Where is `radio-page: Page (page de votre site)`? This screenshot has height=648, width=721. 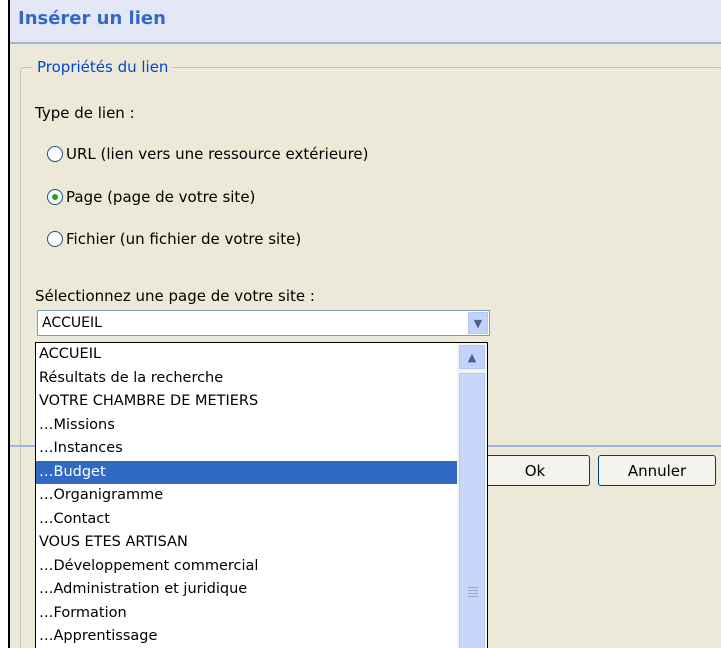 radio-page: Page (page de votre site) is located at coordinates (151, 197).